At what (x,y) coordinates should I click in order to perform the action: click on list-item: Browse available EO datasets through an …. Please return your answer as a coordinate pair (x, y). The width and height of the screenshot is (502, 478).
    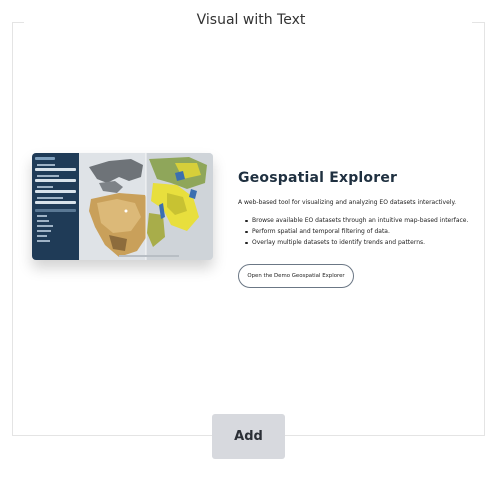
    Looking at the image, I should click on (356, 221).